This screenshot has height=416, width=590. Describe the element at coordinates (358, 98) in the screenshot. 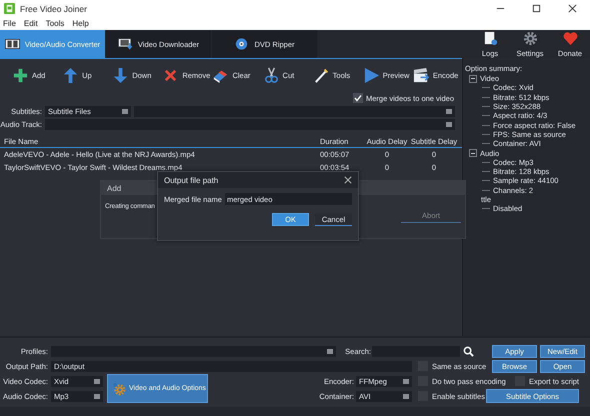

I see `checkbox` at that location.